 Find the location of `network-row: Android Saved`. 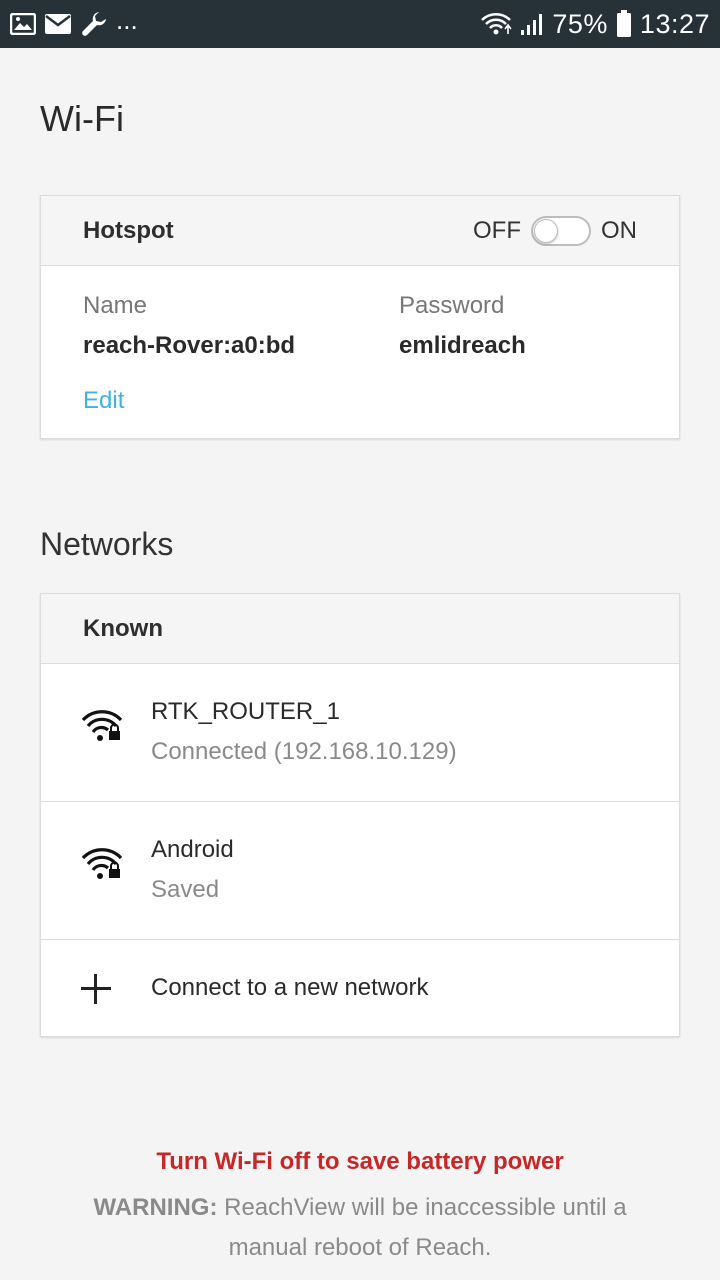

network-row: Android Saved is located at coordinates (360, 871).